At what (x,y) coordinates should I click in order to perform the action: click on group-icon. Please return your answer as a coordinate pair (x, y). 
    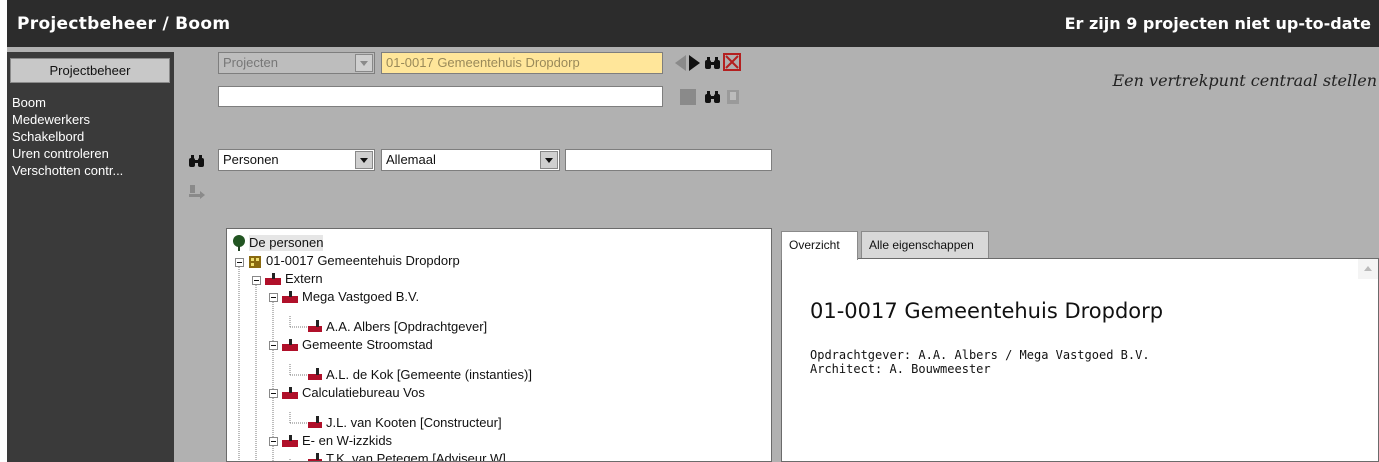
    Looking at the image, I should click on (273, 279).